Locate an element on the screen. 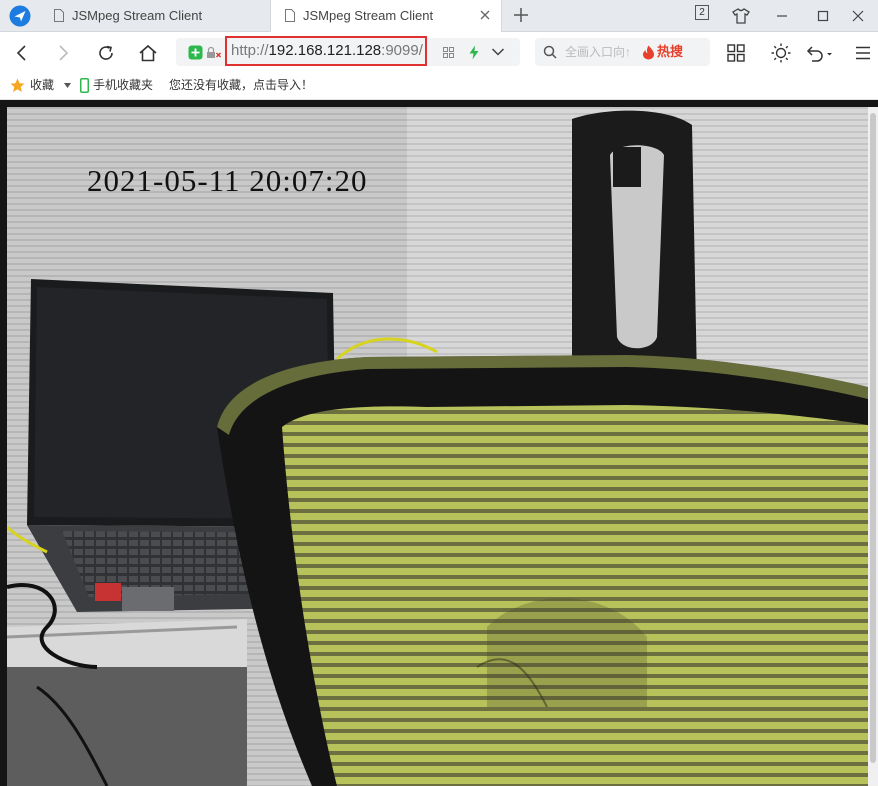  undo-button is located at coordinates (819, 53).